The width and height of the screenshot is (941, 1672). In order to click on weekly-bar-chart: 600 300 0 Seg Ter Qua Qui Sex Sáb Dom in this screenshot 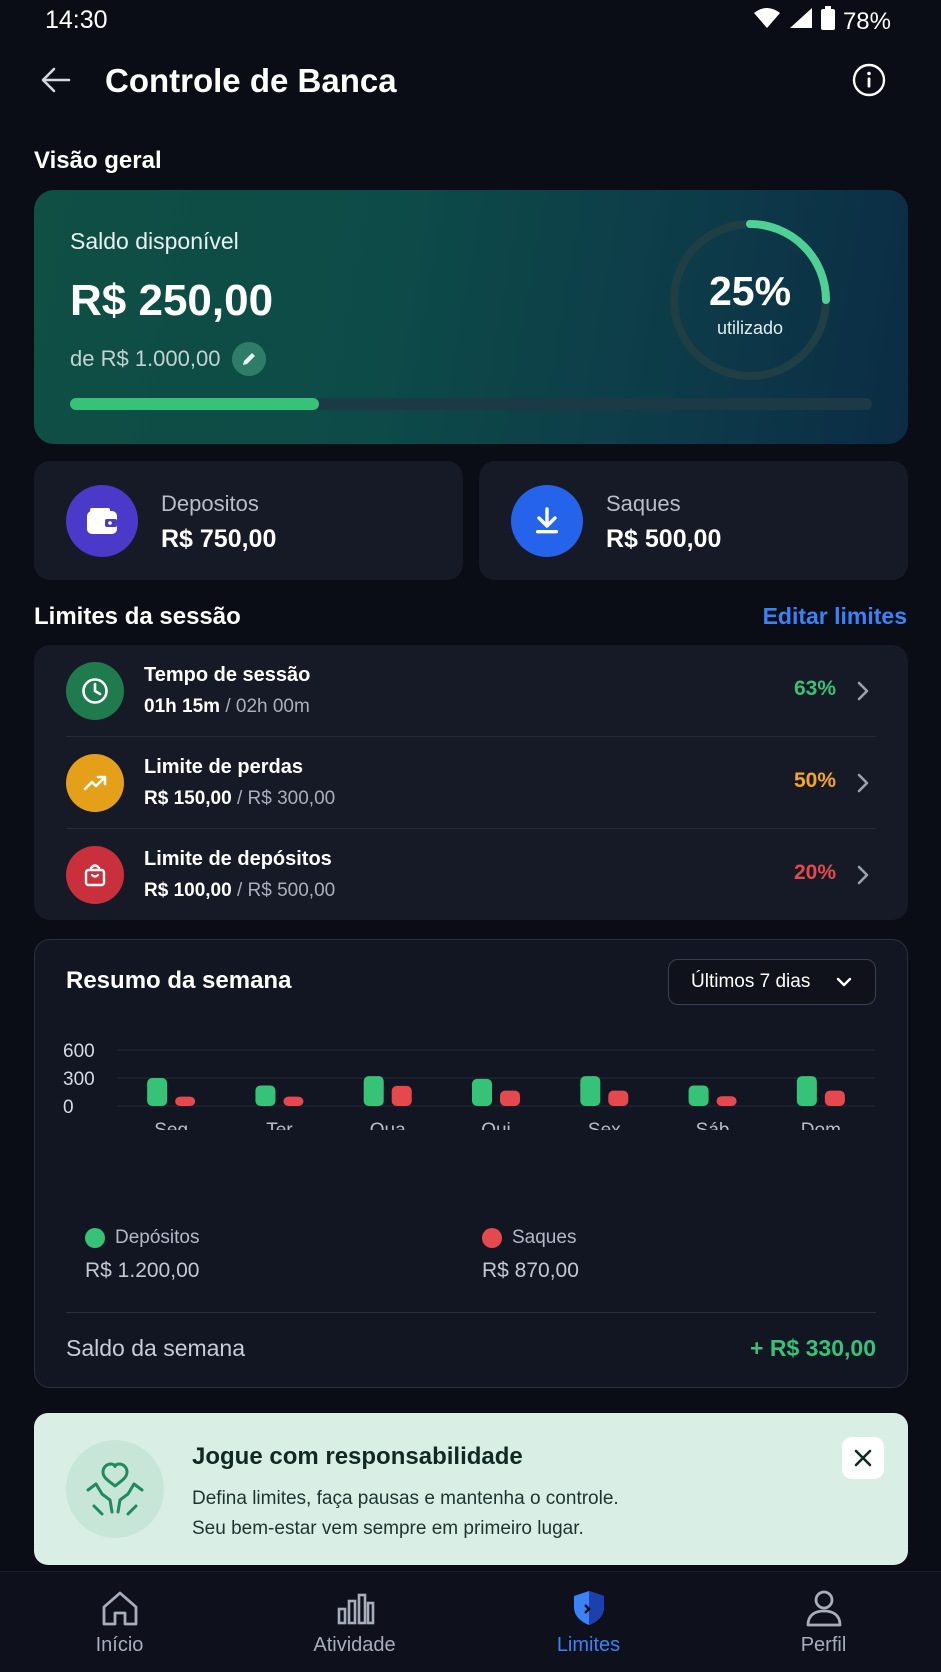, I will do `click(469, 1085)`.